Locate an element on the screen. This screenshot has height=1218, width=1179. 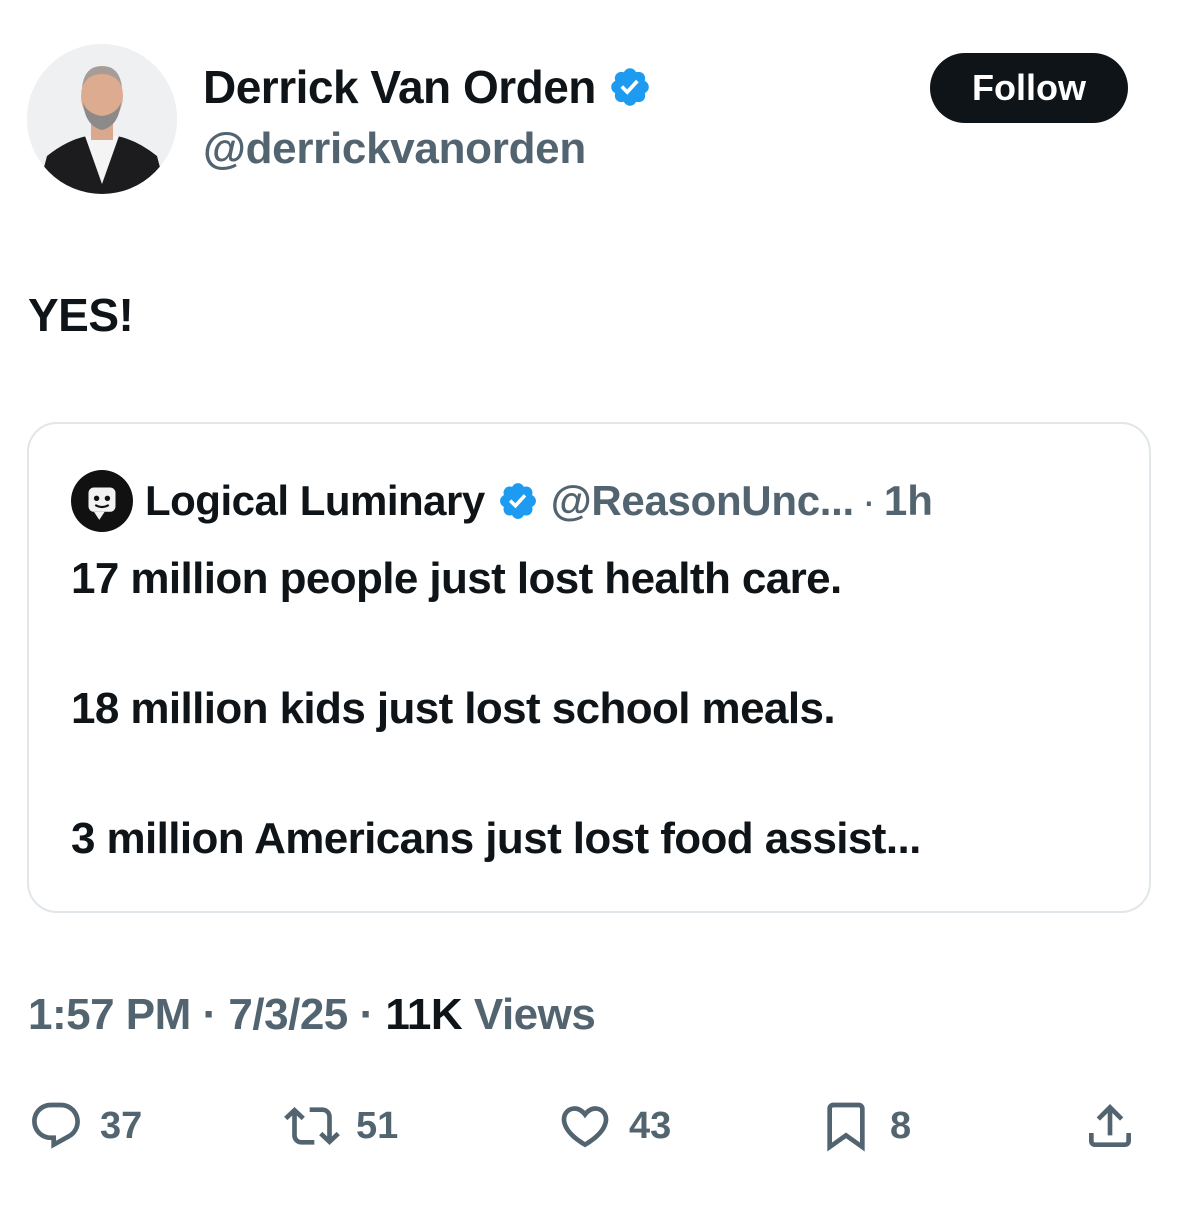
reply-count: 37 is located at coordinates (121, 1125).